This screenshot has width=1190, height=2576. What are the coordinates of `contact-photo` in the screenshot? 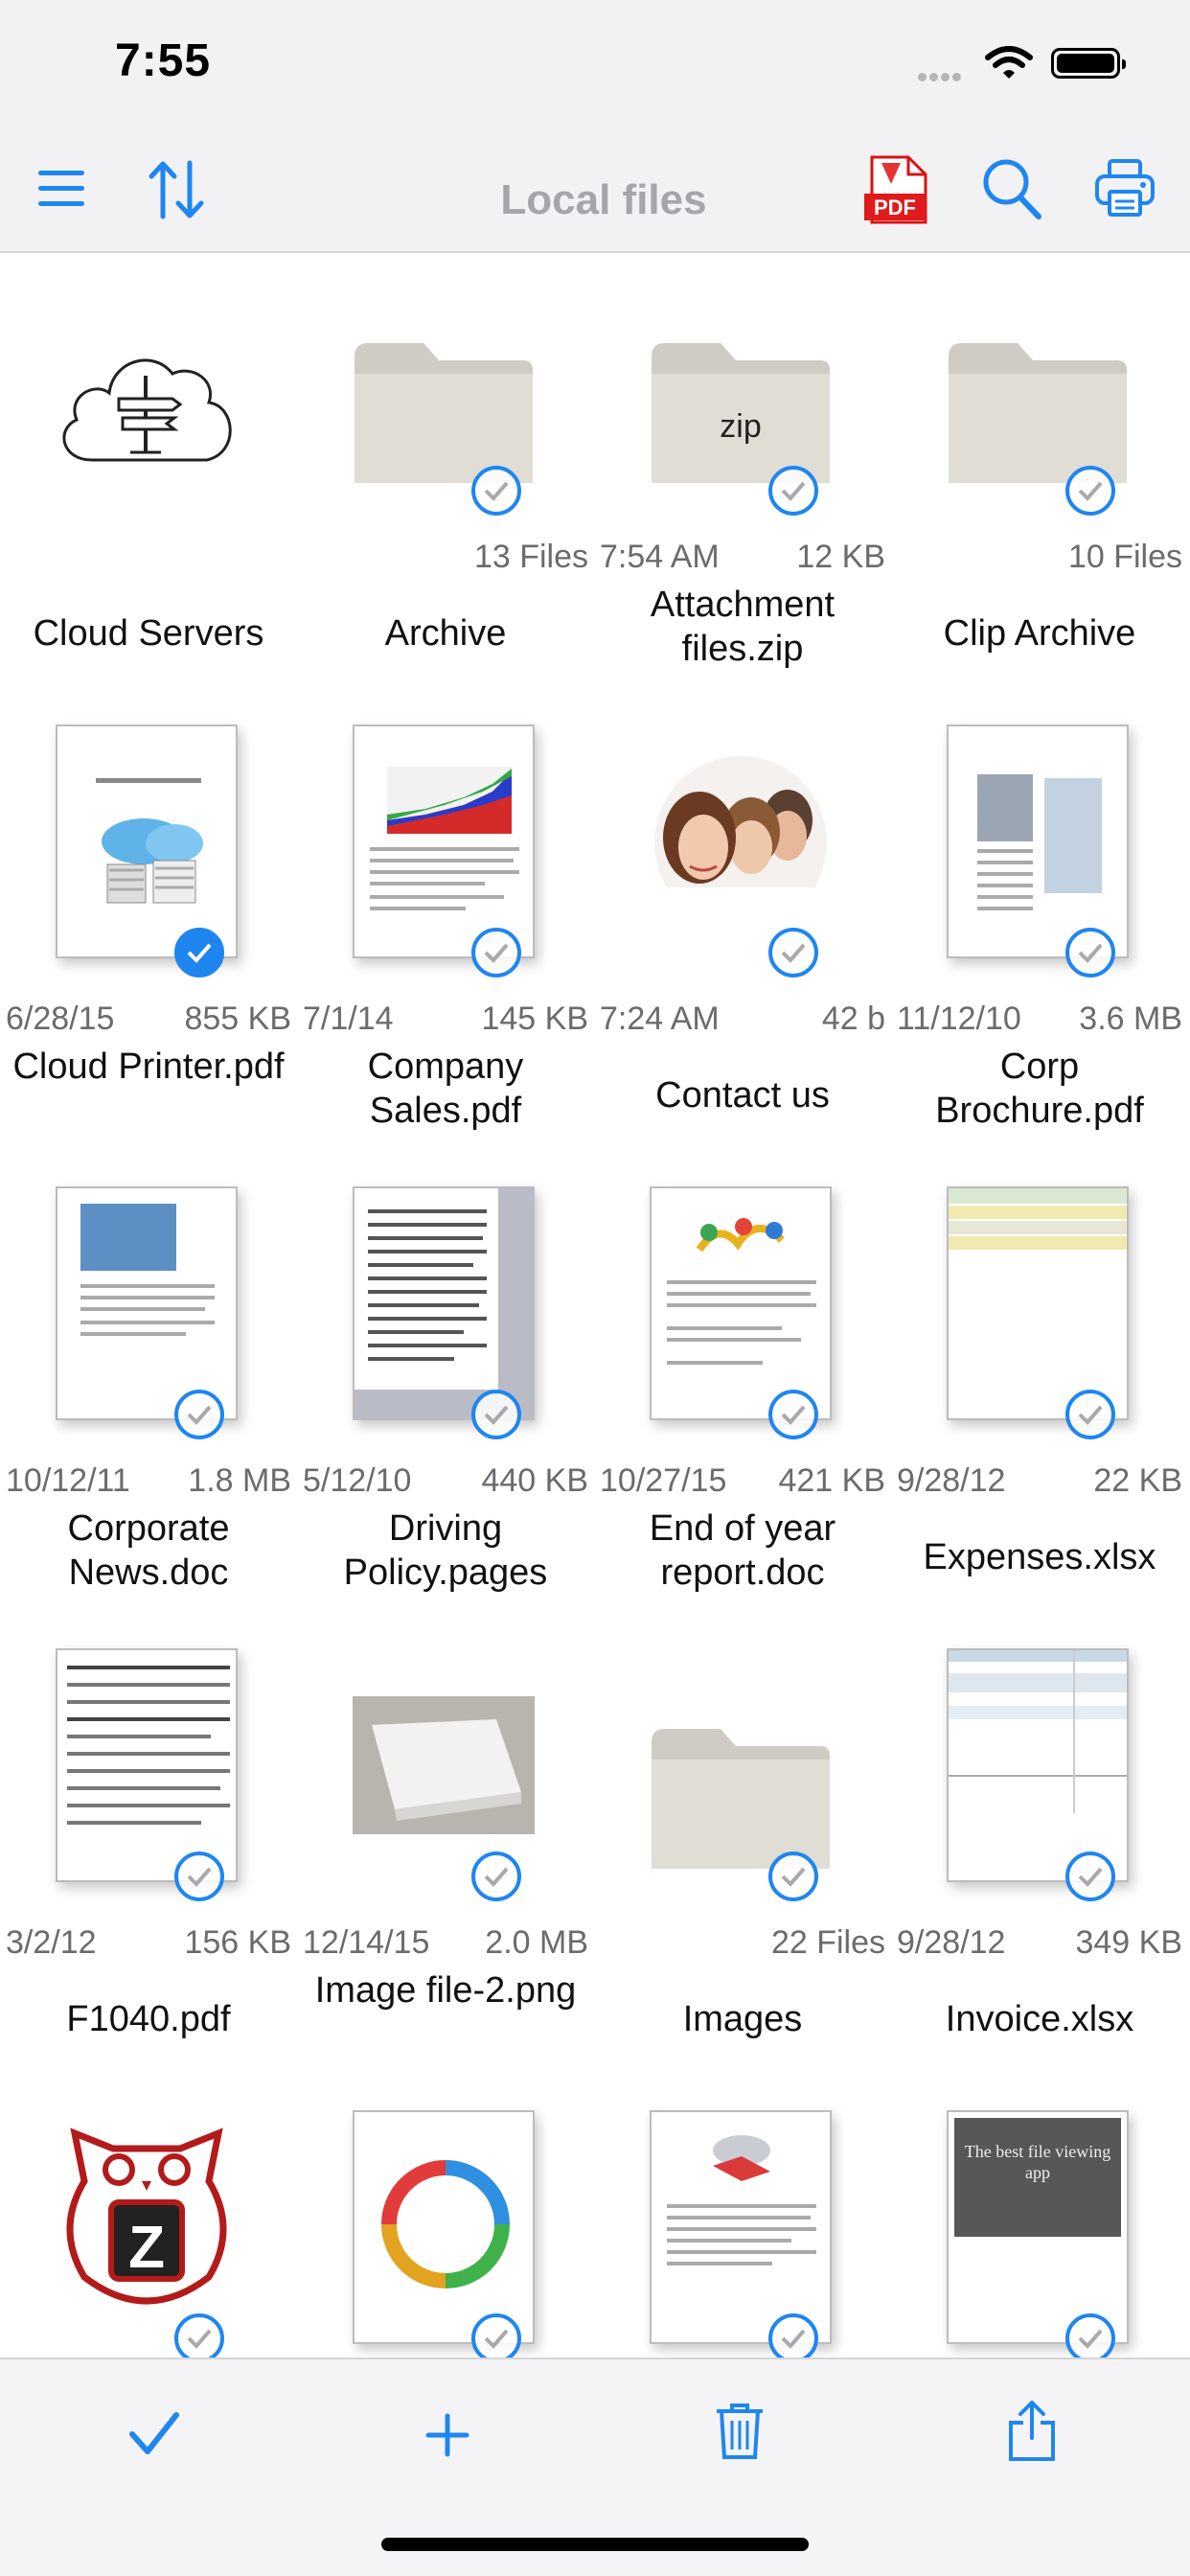 It's located at (741, 842).